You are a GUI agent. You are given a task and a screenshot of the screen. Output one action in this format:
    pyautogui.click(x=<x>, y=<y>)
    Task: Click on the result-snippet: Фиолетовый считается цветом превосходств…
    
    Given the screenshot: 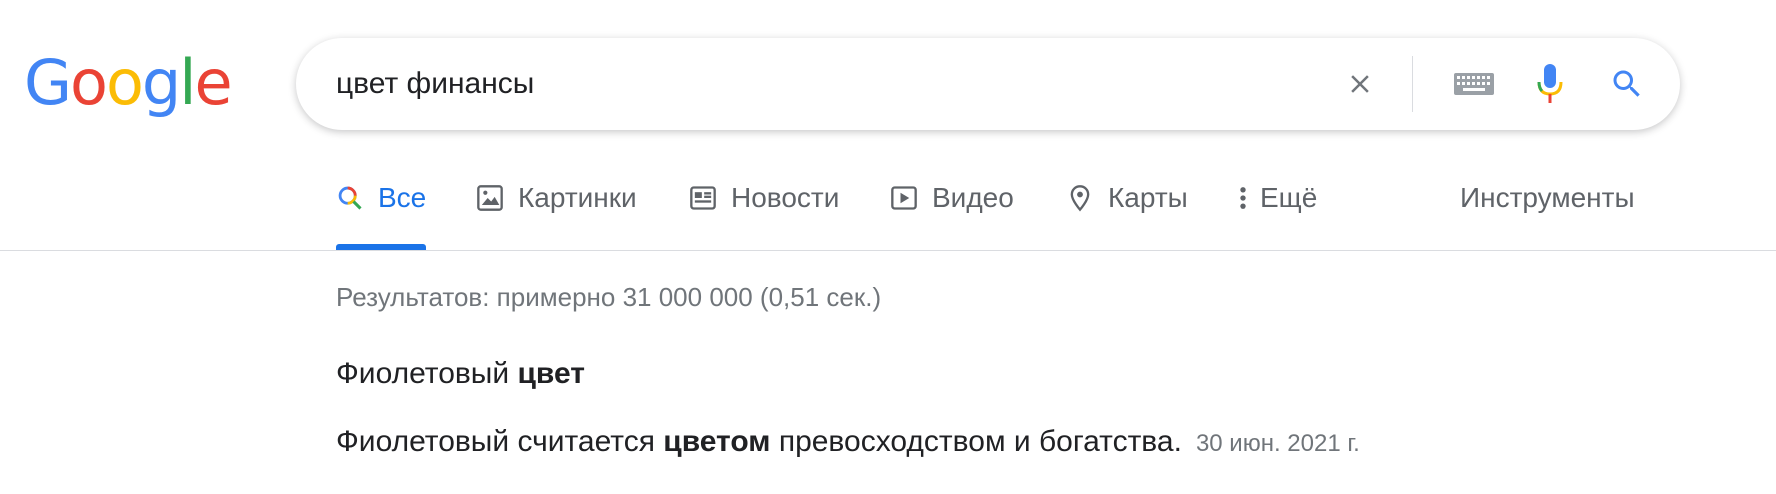 What is the action you would take?
    pyautogui.click(x=848, y=443)
    